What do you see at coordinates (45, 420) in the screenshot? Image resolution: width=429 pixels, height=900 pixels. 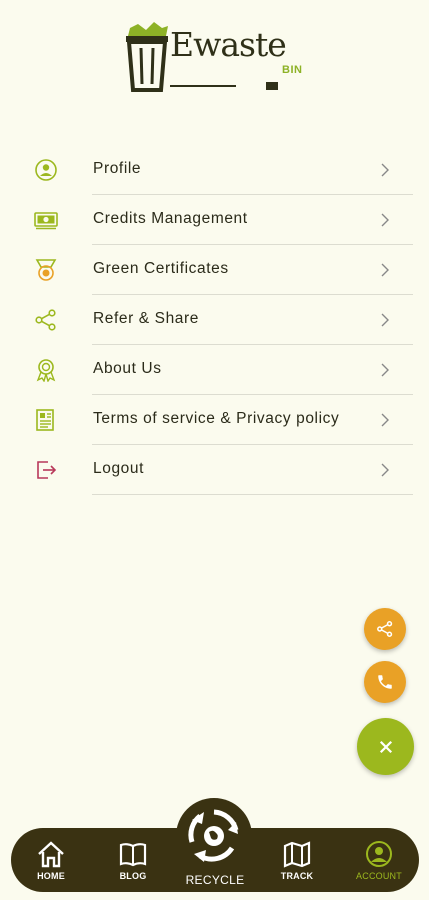 I see `document-icon` at bounding box center [45, 420].